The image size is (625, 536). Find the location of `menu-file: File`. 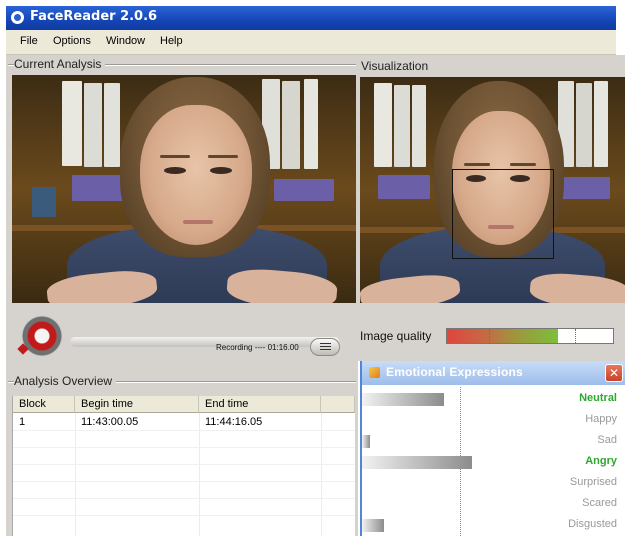

menu-file: File is located at coordinates (29, 41).